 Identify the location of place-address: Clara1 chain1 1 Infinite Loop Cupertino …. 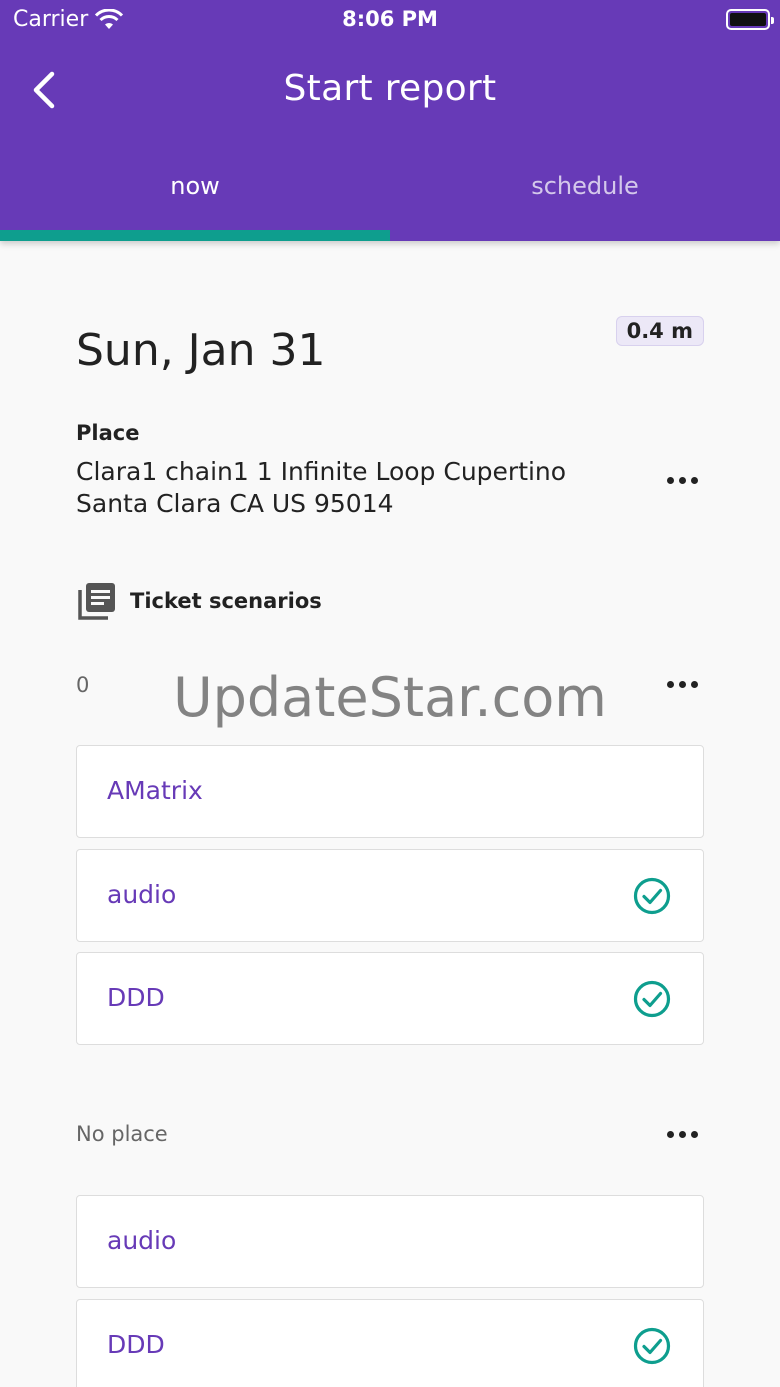
(321, 487).